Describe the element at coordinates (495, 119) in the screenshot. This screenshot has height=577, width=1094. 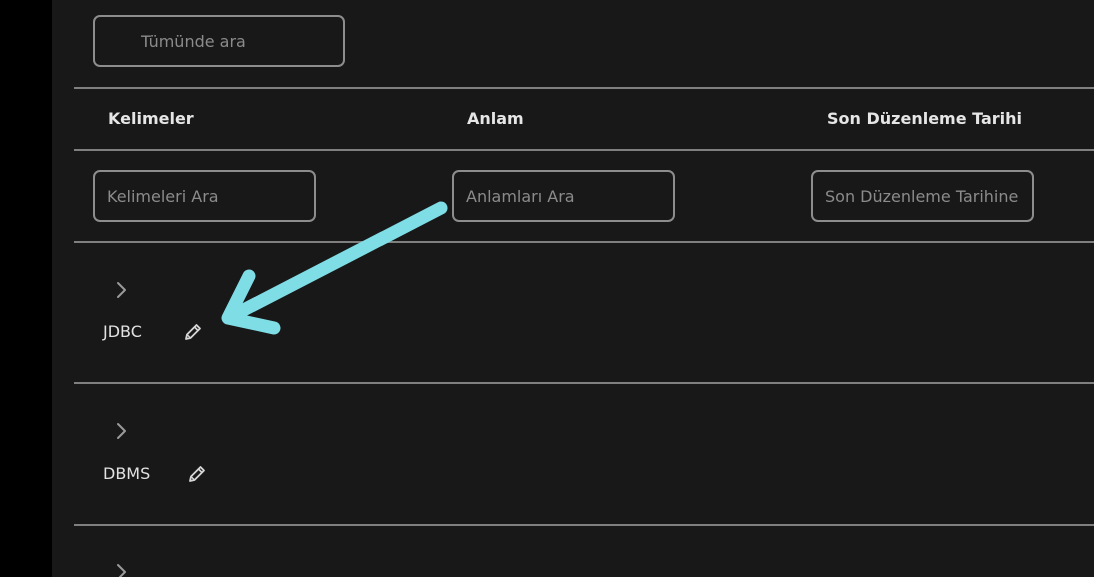
I see `column-header-meaning: Anlam` at that location.